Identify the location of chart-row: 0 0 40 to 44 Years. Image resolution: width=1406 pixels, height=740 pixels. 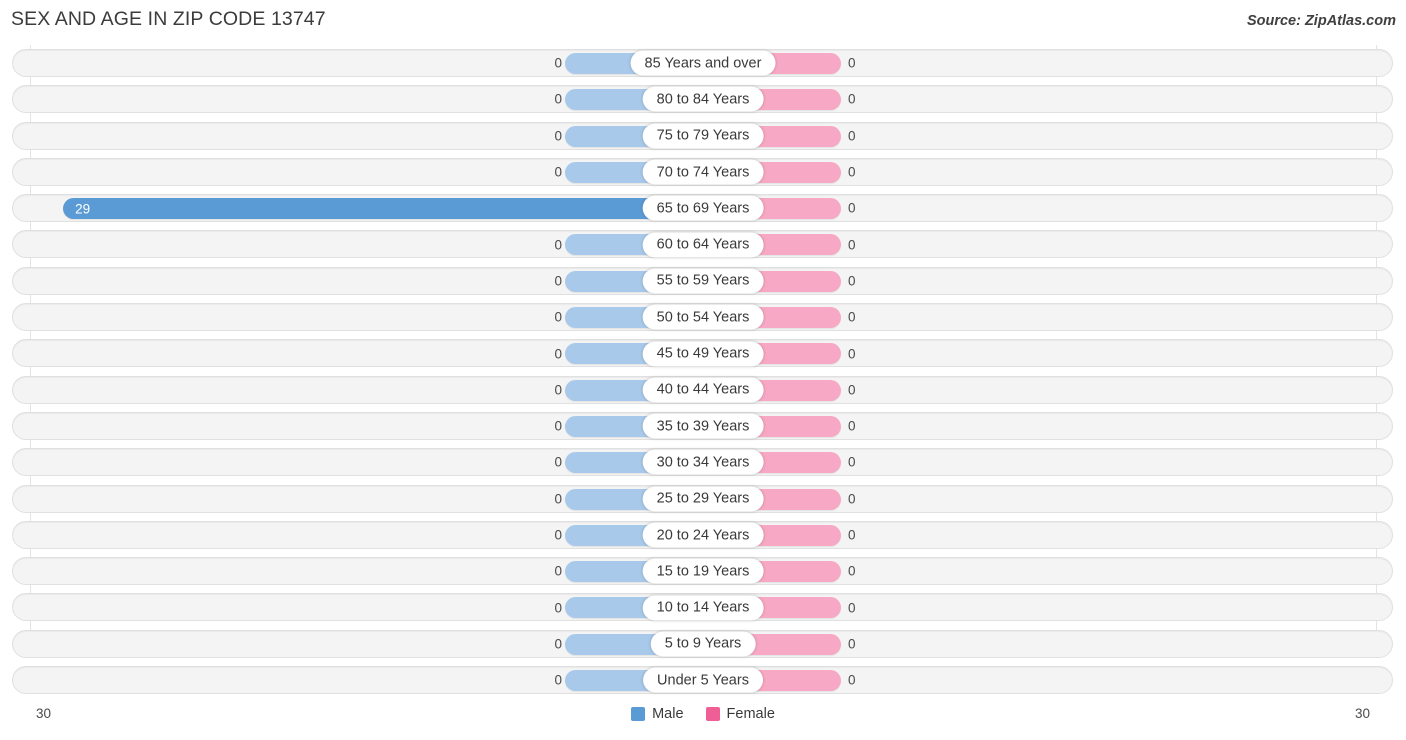
(703, 390).